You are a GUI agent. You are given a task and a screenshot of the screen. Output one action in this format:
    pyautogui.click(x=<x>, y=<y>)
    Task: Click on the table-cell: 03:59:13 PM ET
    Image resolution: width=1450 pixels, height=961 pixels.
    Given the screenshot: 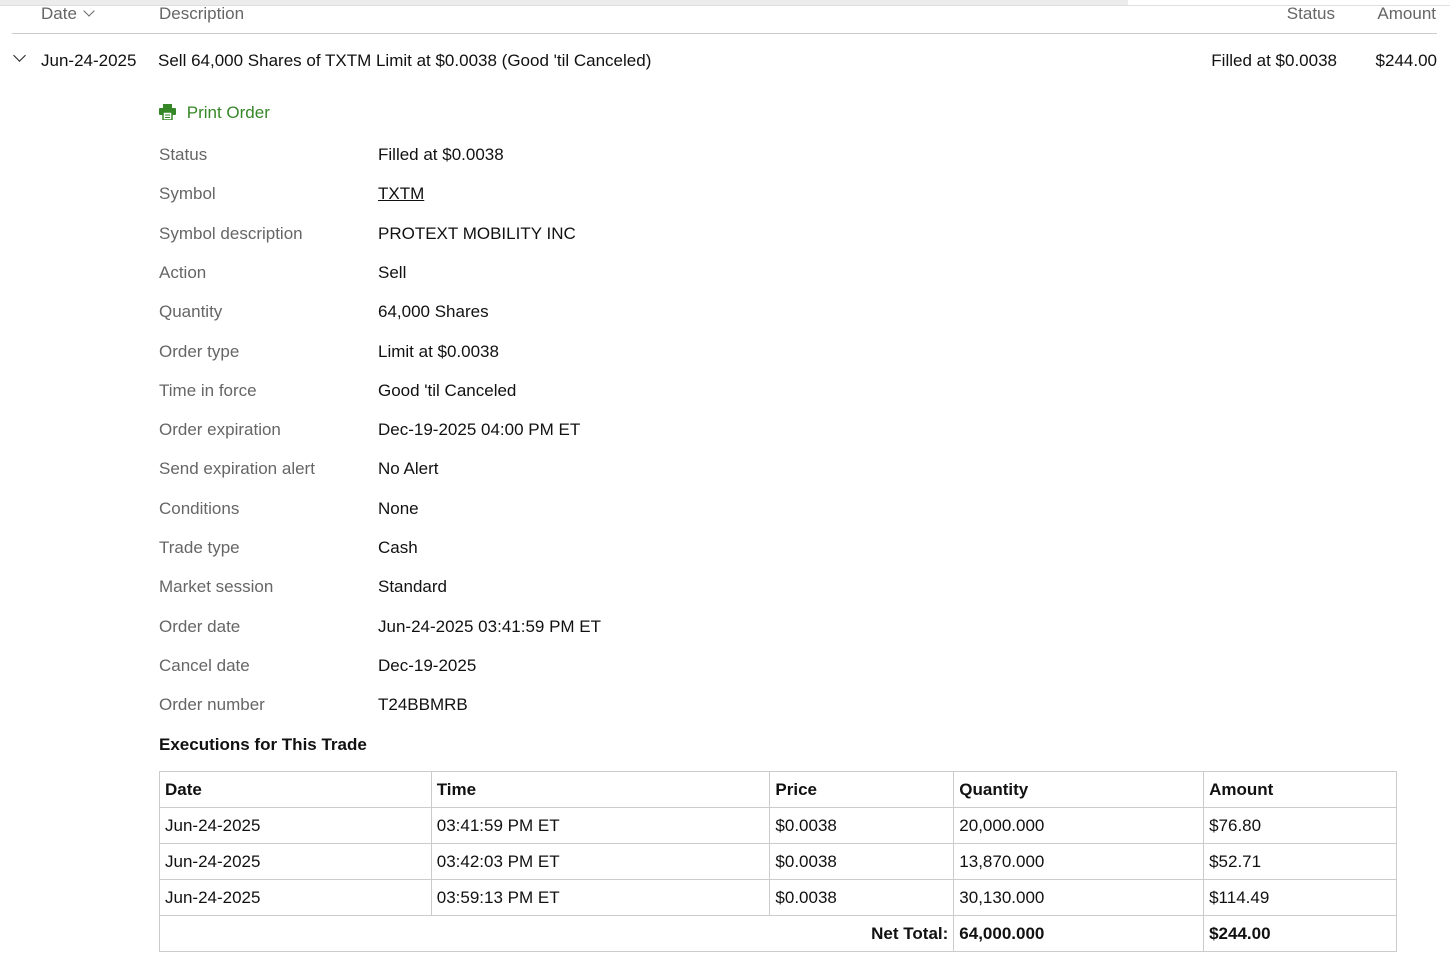 What is the action you would take?
    pyautogui.click(x=600, y=897)
    